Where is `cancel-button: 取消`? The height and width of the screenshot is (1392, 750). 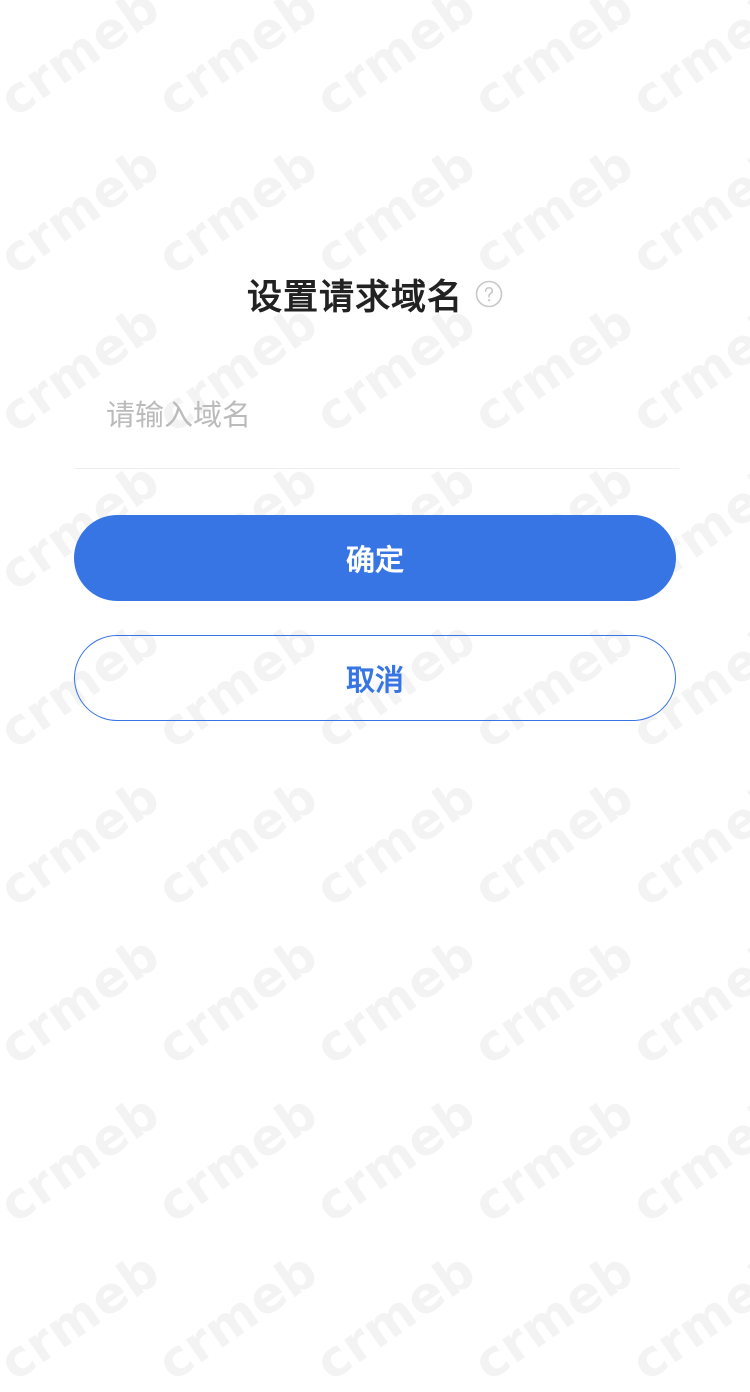
cancel-button: 取消 is located at coordinates (375, 678).